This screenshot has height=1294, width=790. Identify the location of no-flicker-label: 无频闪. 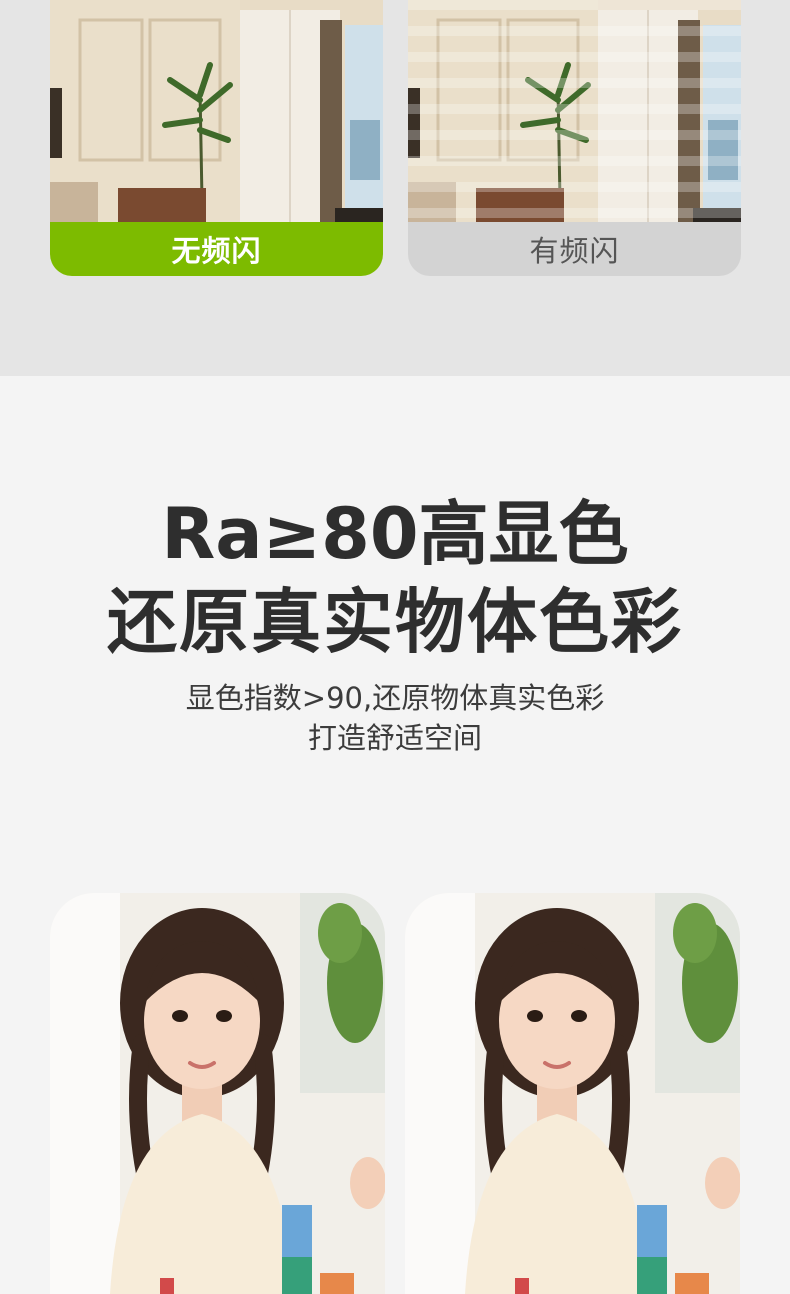
(216, 249).